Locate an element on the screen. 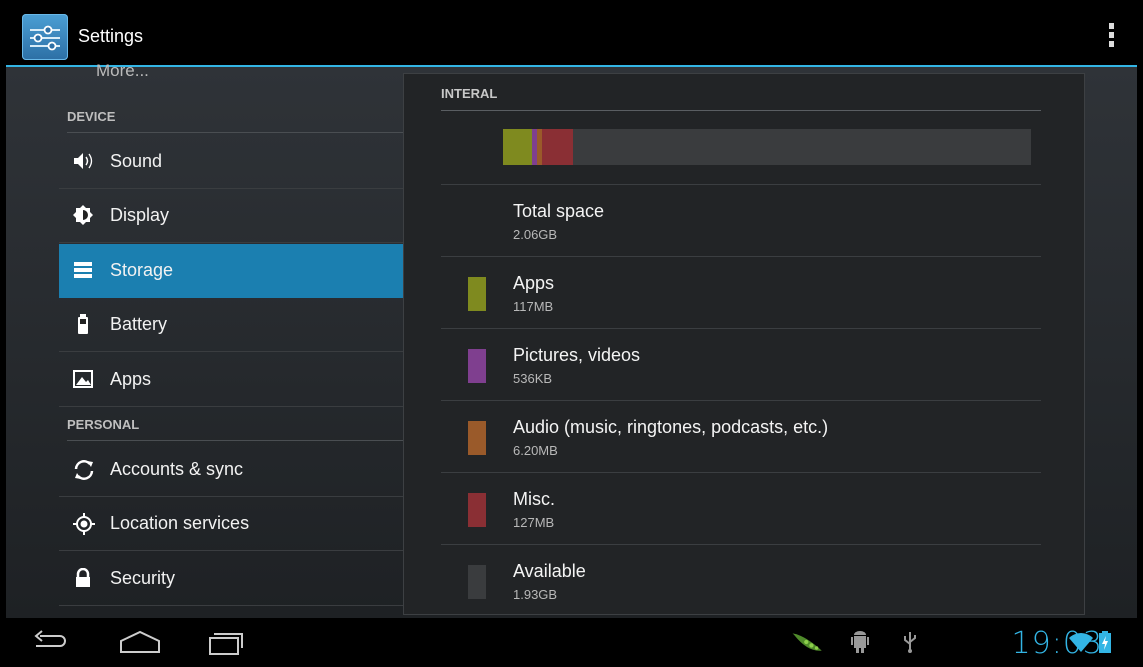 This screenshot has width=1143, height=667. row-value: 2.06GB is located at coordinates (535, 234).